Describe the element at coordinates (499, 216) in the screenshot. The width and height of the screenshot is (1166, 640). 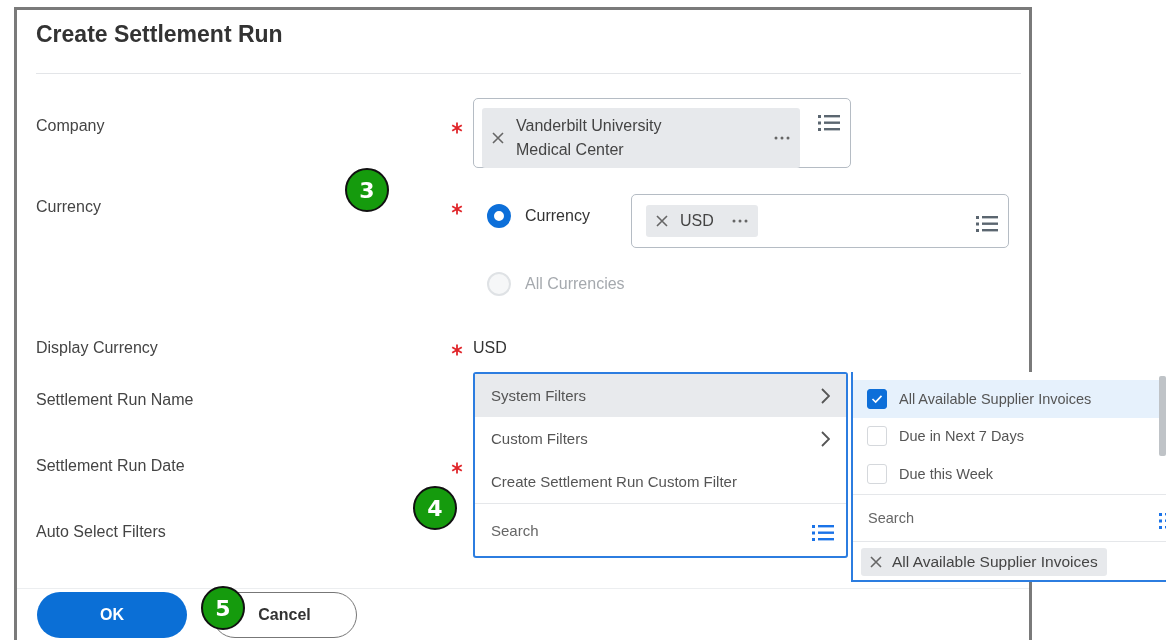
I see `radio-button` at that location.